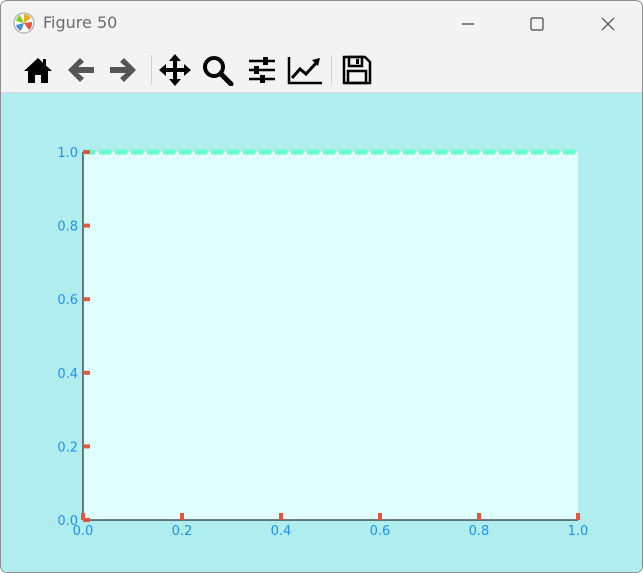 Image resolution: width=643 pixels, height=573 pixels. Describe the element at coordinates (80, 22) in the screenshot. I see `window-title: Figure 50` at that location.